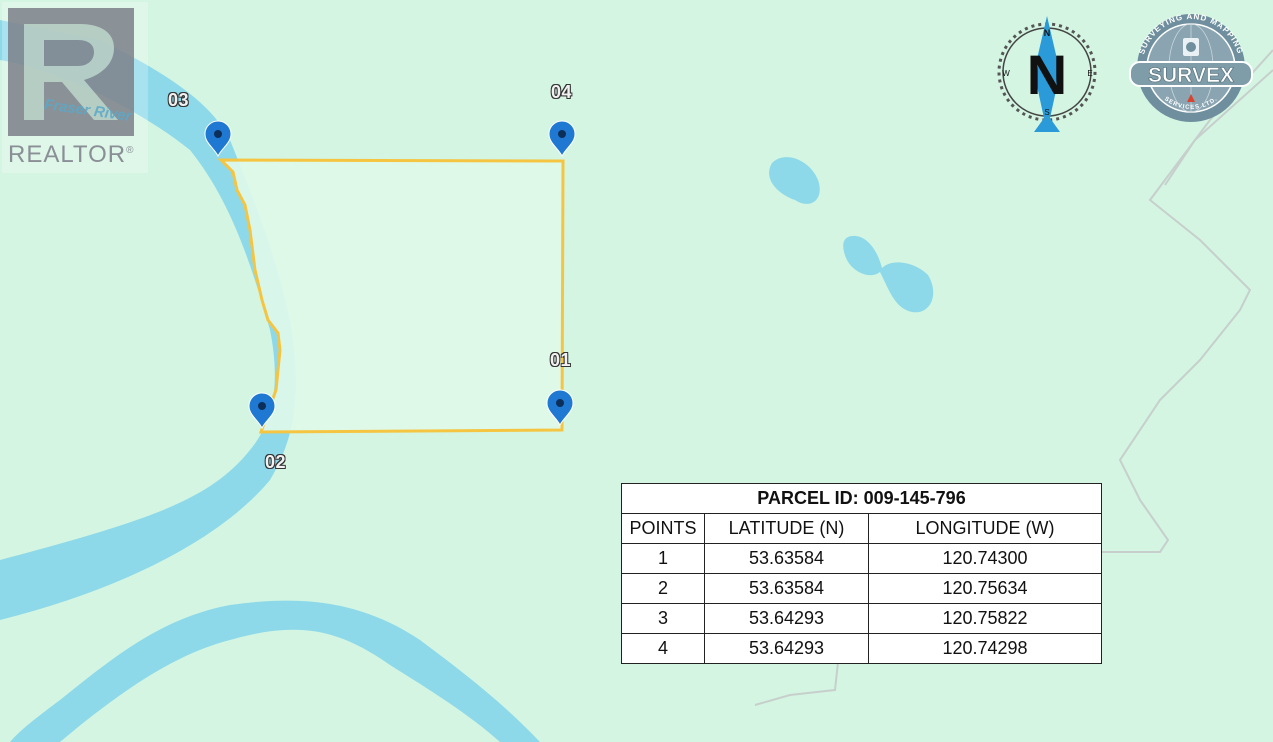  I want to click on table-header-row: POINTS LATITUDE (N) LONGITUDE (W), so click(861, 528).